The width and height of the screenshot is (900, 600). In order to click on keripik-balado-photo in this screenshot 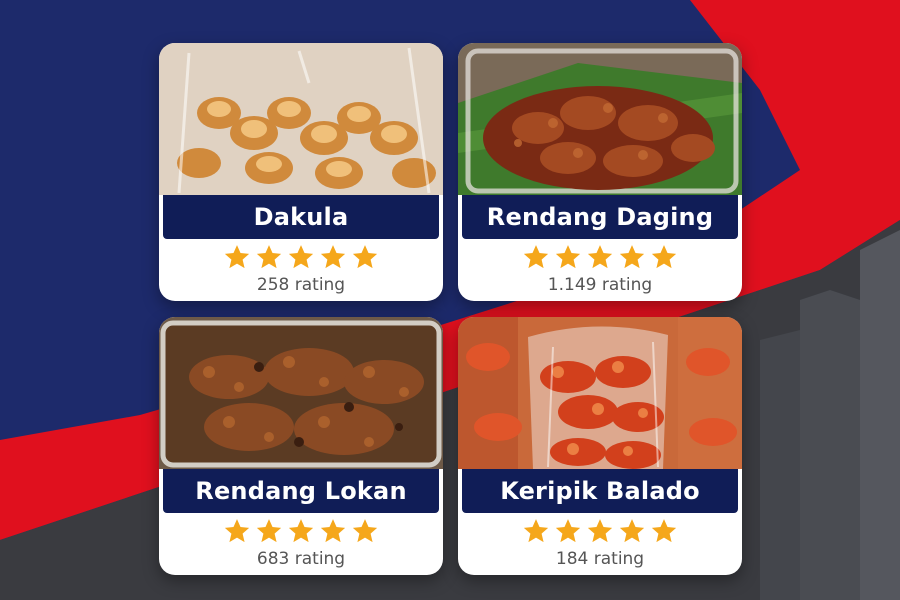, I will do `click(600, 393)`.